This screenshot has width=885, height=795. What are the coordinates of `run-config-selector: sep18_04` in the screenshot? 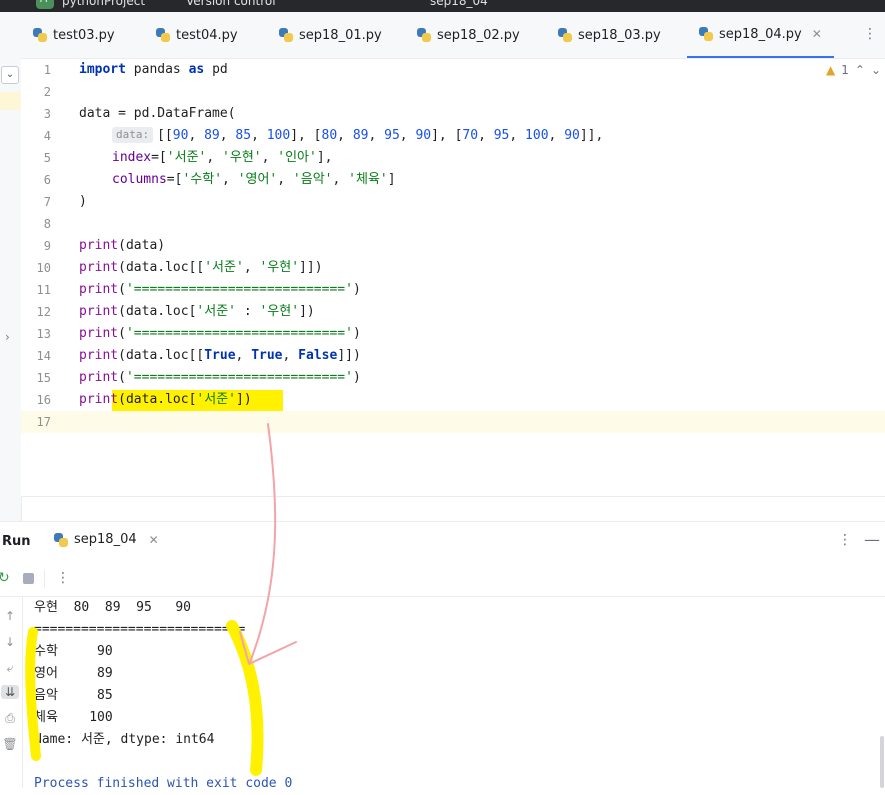 It's located at (459, 4).